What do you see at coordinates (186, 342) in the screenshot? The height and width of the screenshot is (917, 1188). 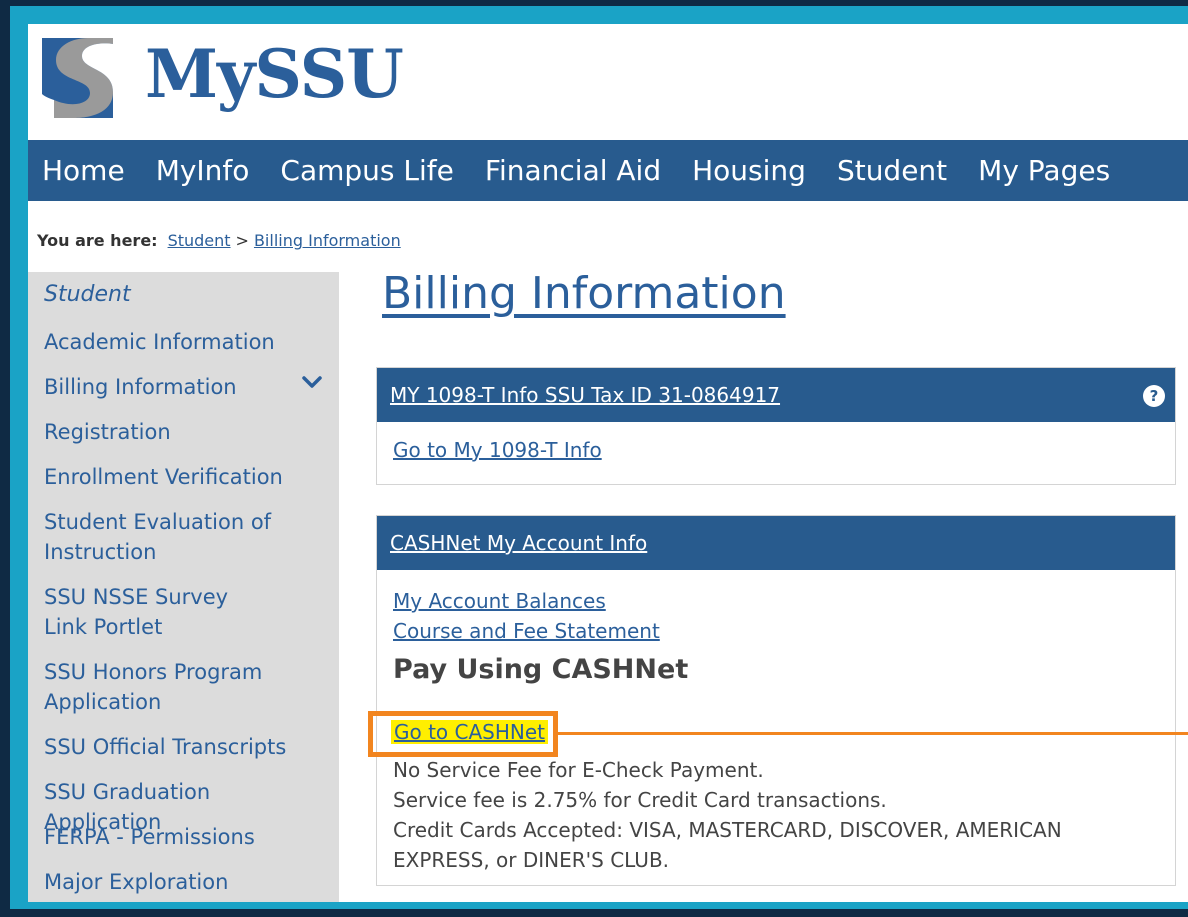 I see `sidebar-item-academic-information: Academic Information` at bounding box center [186, 342].